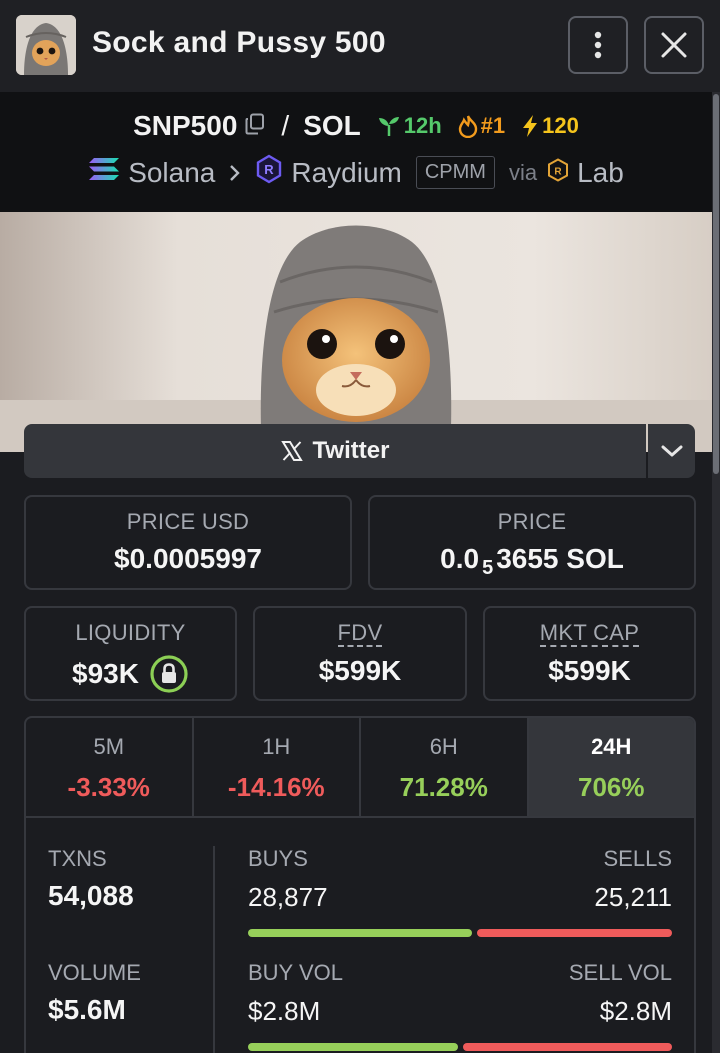  I want to click on volume-label: VOLUME, so click(94, 972).